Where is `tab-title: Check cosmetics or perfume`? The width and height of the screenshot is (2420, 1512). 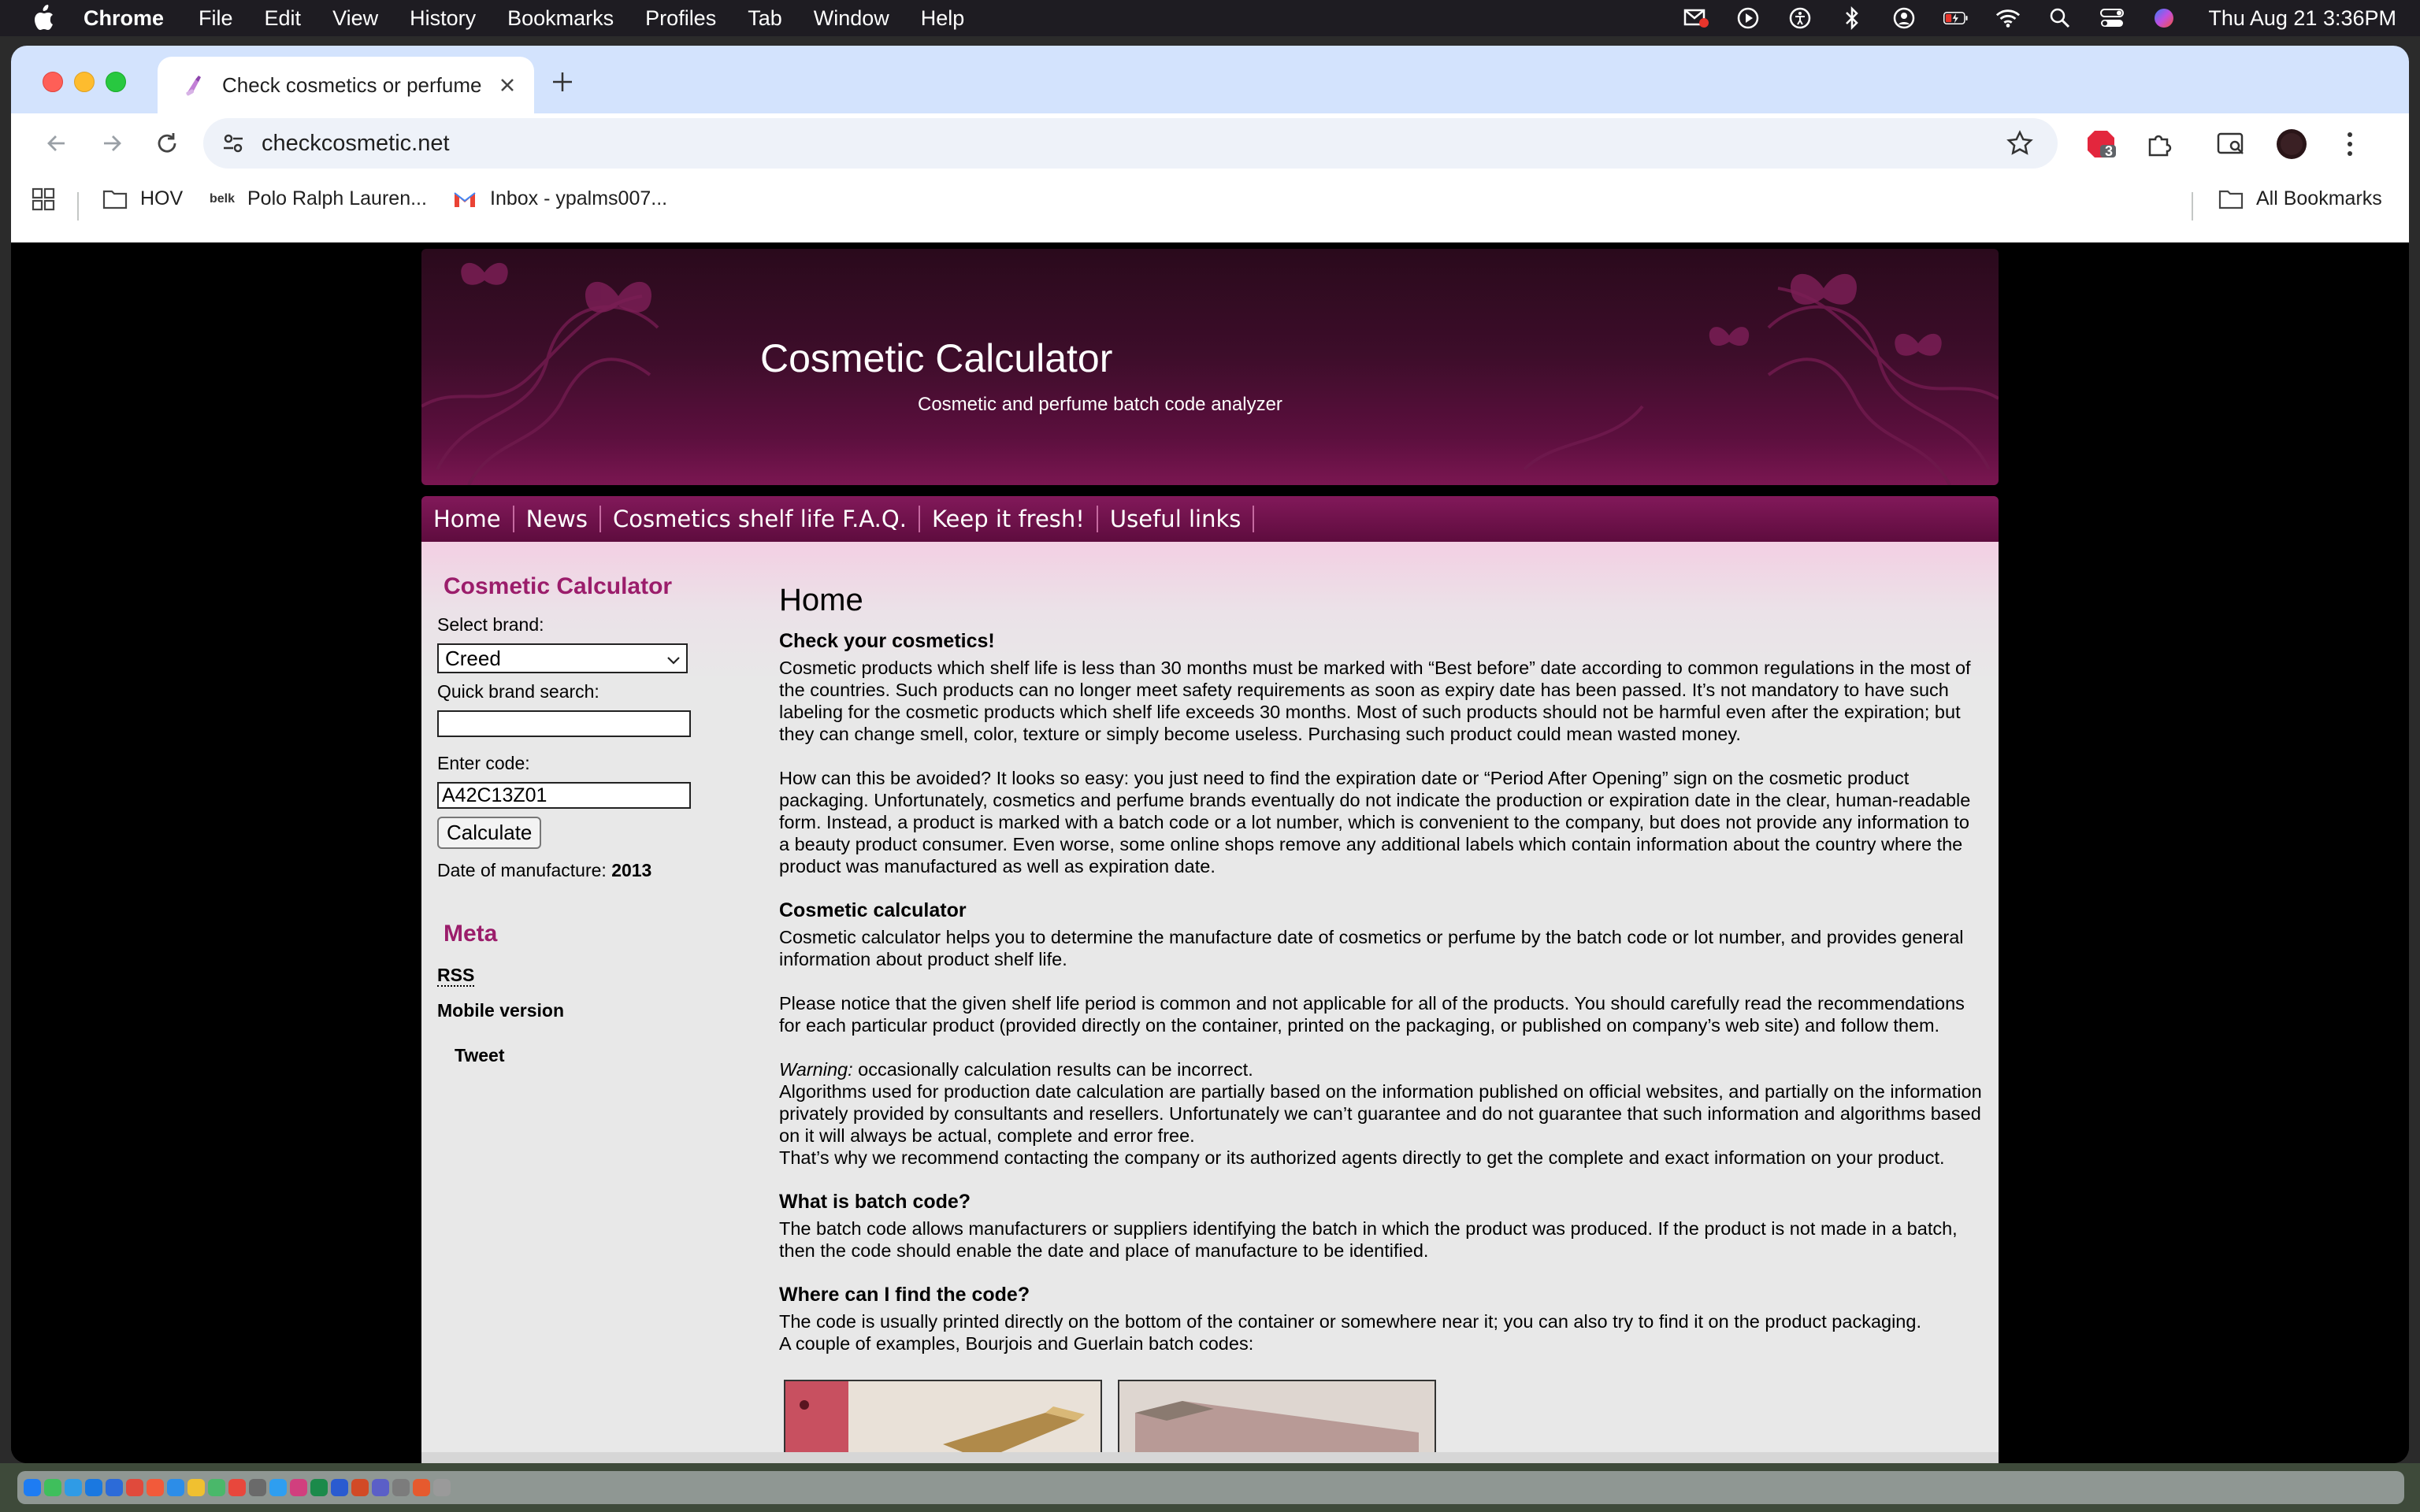 tab-title: Check cosmetics or perfume is located at coordinates (352, 84).